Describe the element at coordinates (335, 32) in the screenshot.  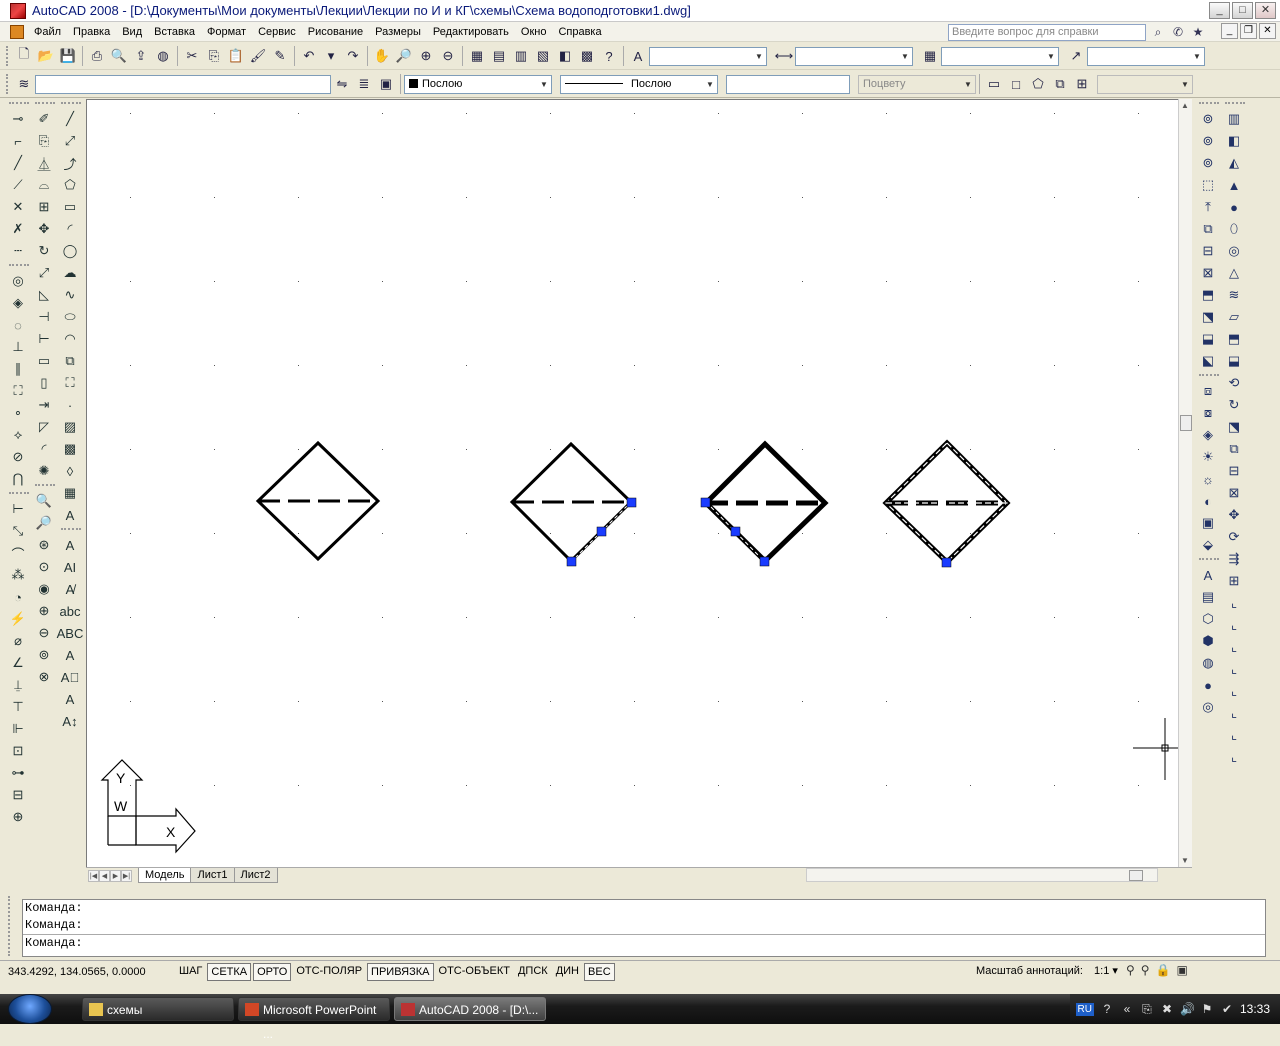
I see `menu-draw: Рисование` at that location.